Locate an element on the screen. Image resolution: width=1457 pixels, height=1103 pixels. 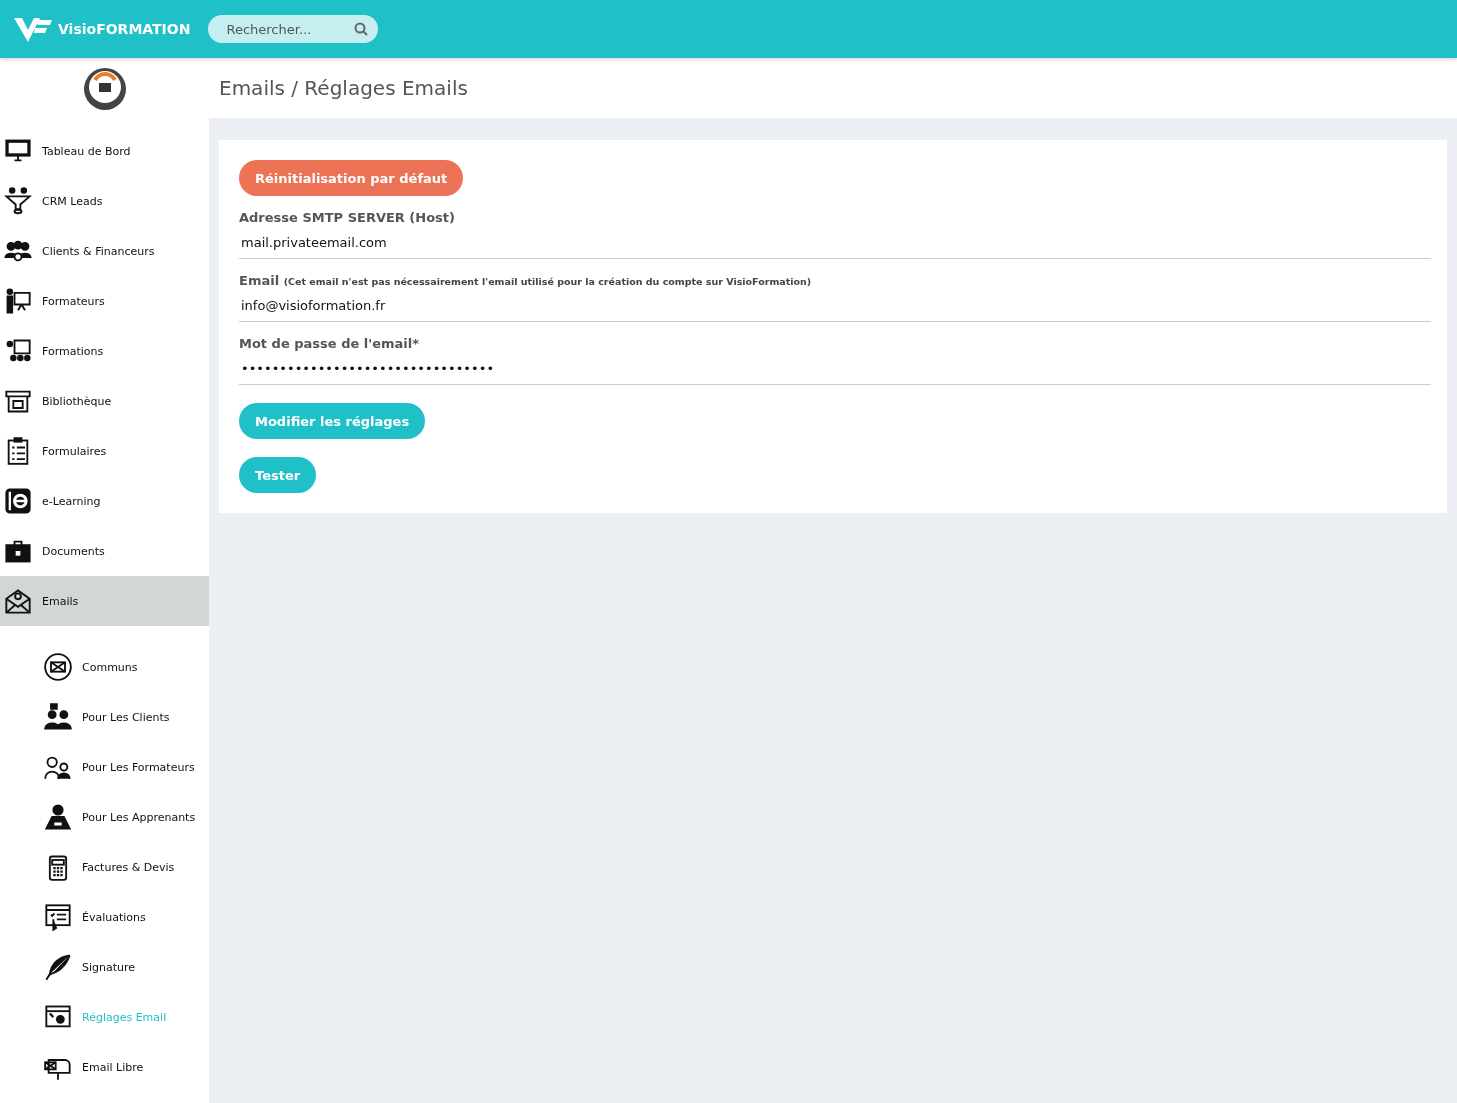
submenu-item: Pour Les Formateurs is located at coordinates (104, 767).